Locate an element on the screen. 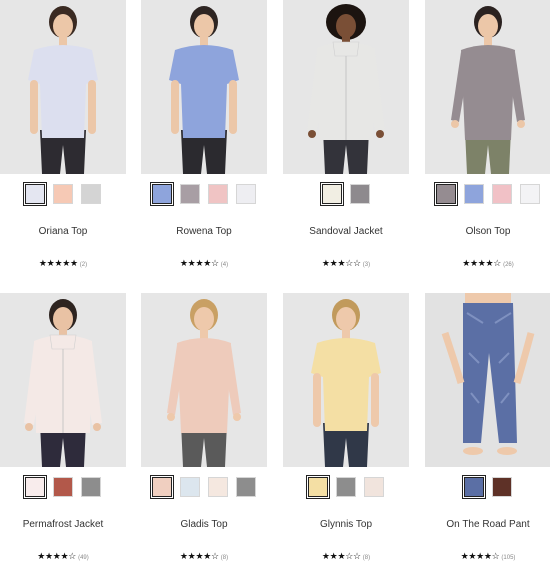  product-name: Olson Top is located at coordinates (487, 231).